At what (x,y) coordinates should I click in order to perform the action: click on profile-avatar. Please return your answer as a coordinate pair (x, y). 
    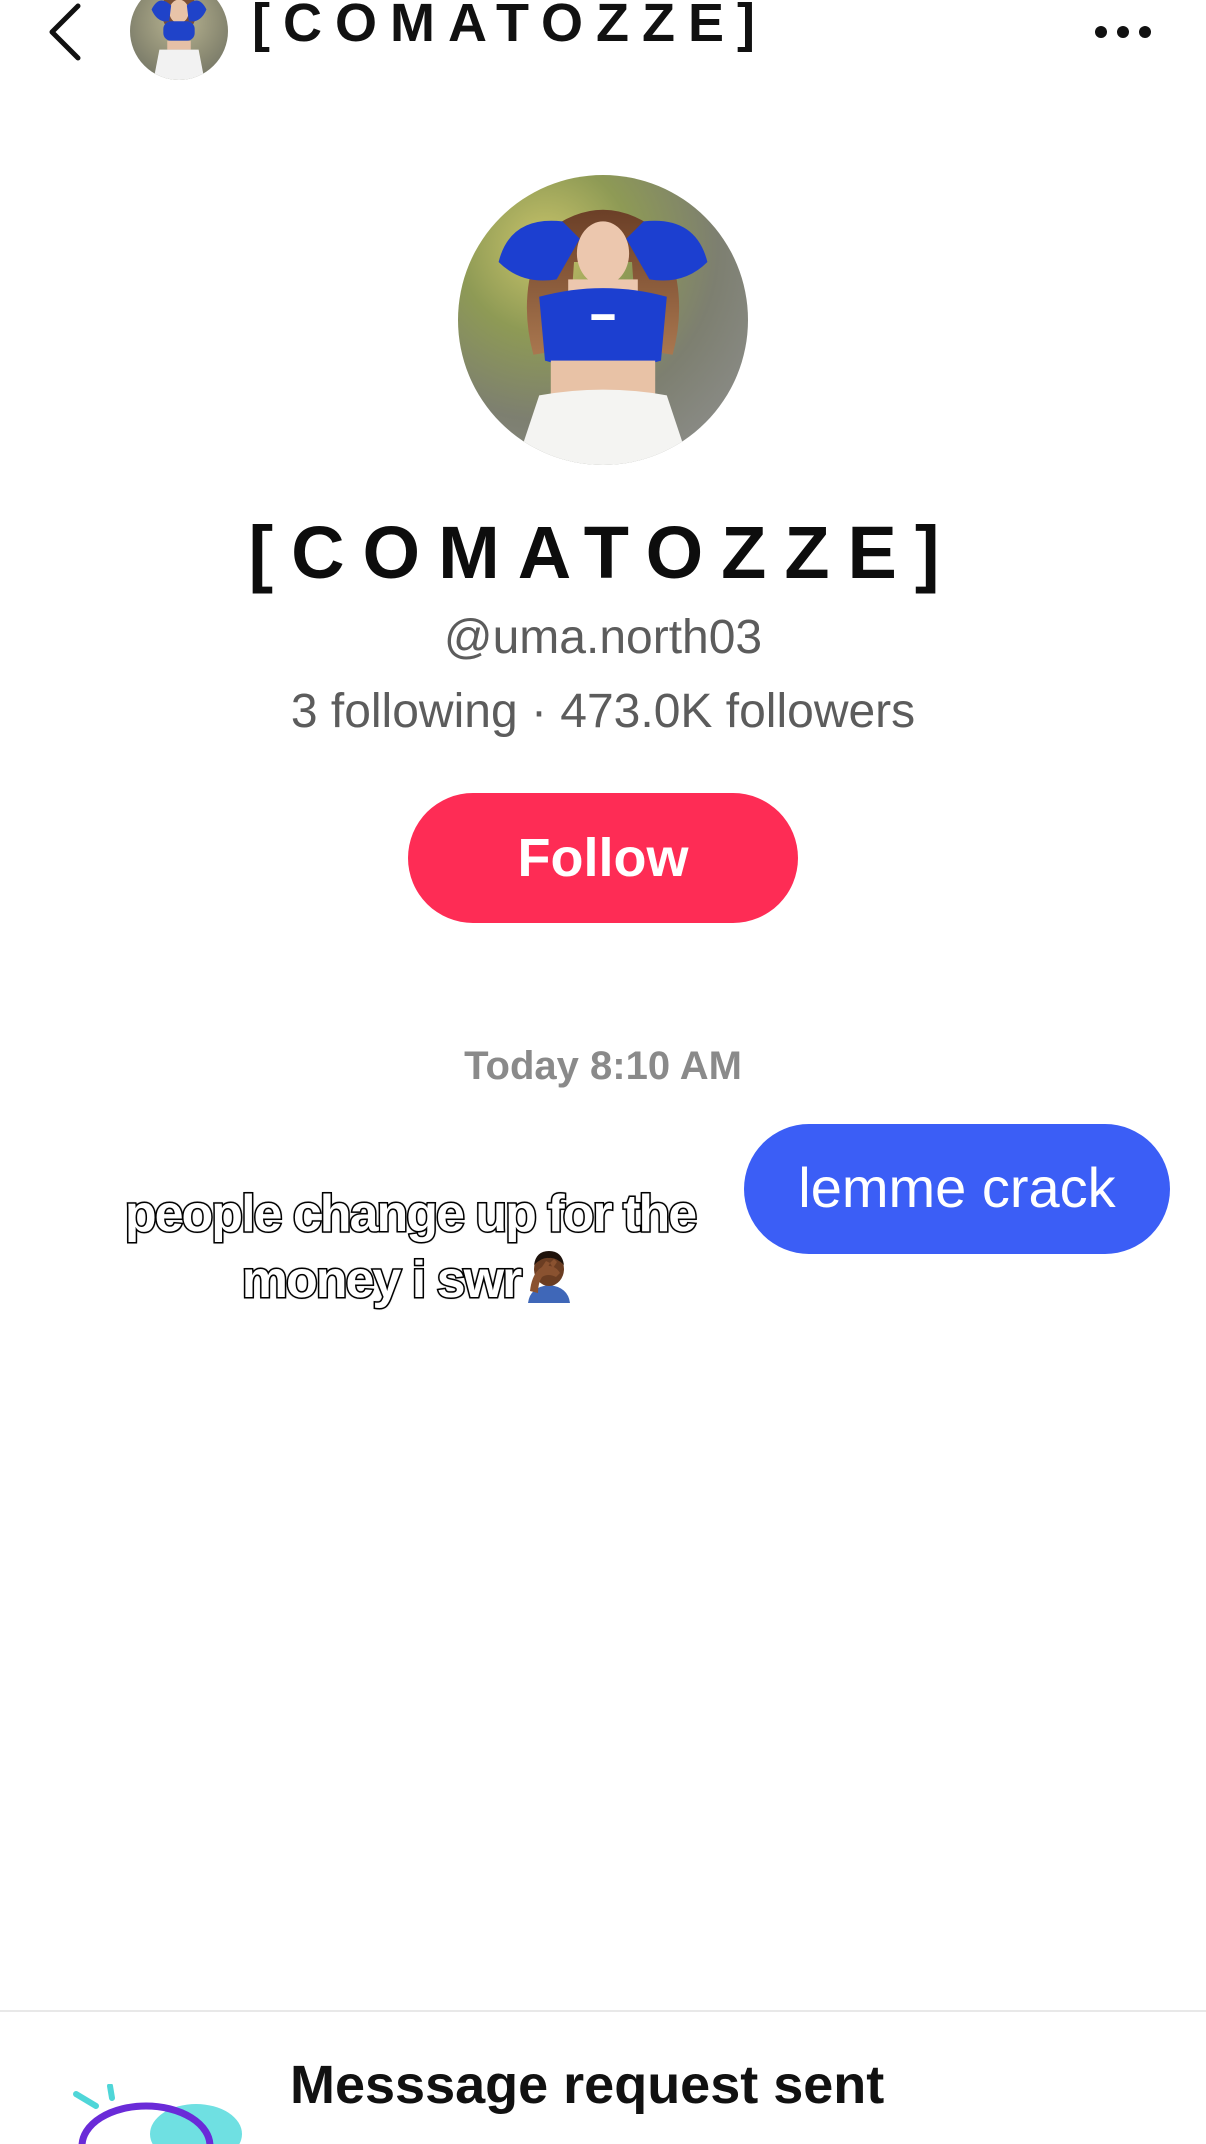
    Looking at the image, I should click on (603, 320).